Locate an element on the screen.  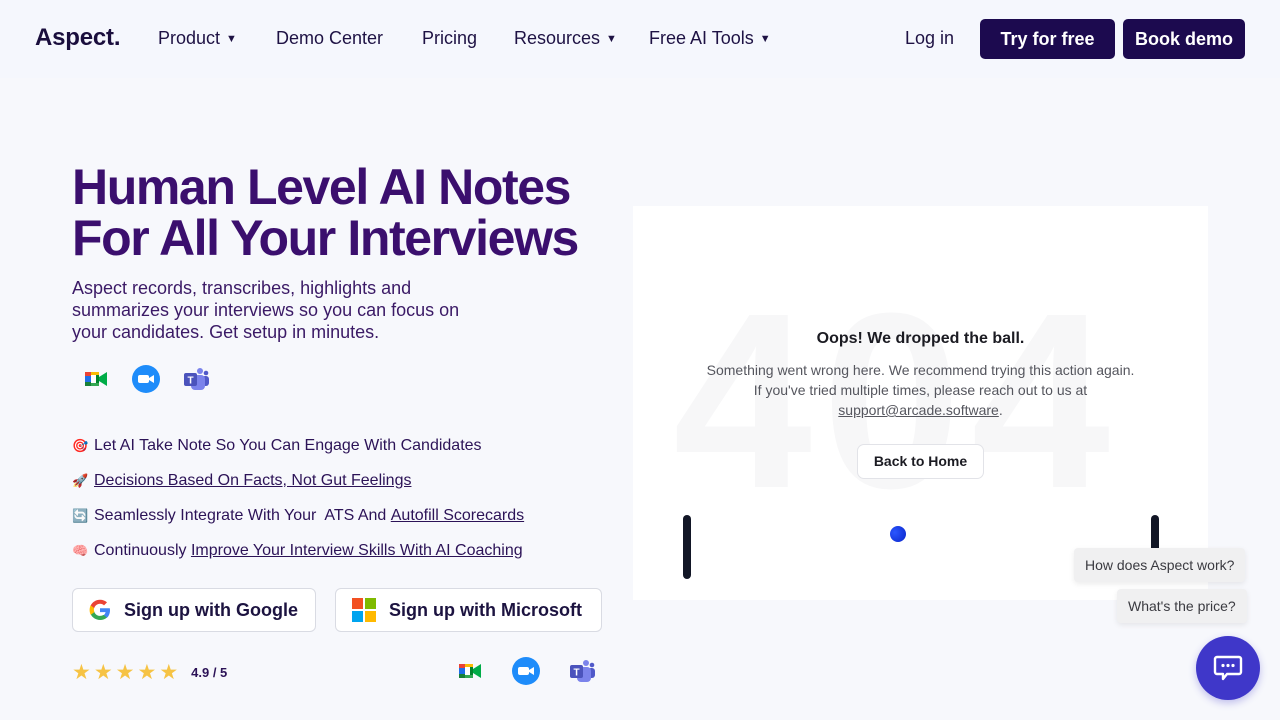
nav-free-ai-tools: Free AI Tools ▼ is located at coordinates (710, 38).